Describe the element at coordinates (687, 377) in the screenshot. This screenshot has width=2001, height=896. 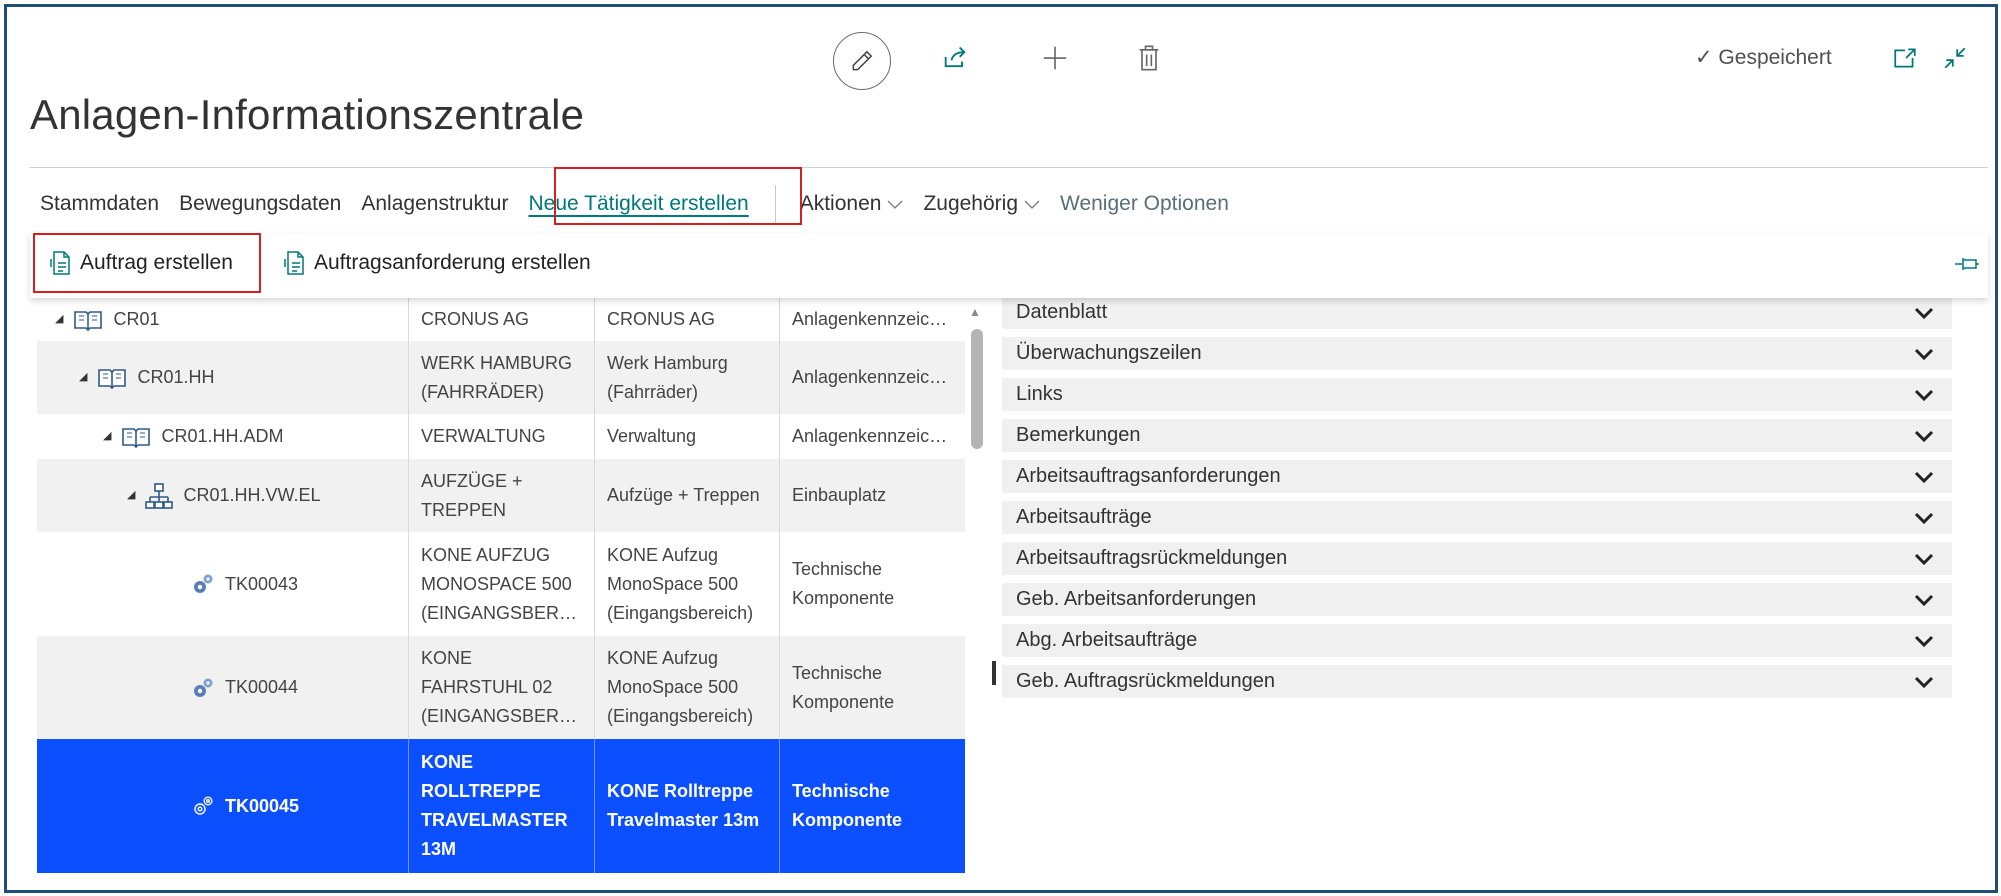
I see `description-cell: Werk Hamburg (Fahrräder)` at that location.